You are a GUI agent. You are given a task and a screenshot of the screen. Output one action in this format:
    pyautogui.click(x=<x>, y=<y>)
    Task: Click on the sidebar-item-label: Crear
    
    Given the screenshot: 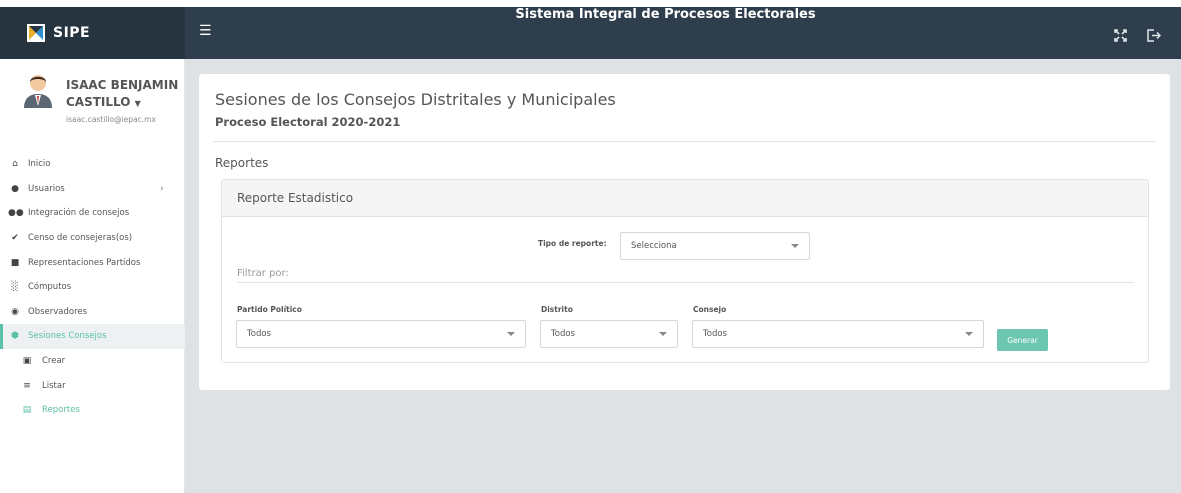 What is the action you would take?
    pyautogui.click(x=54, y=361)
    